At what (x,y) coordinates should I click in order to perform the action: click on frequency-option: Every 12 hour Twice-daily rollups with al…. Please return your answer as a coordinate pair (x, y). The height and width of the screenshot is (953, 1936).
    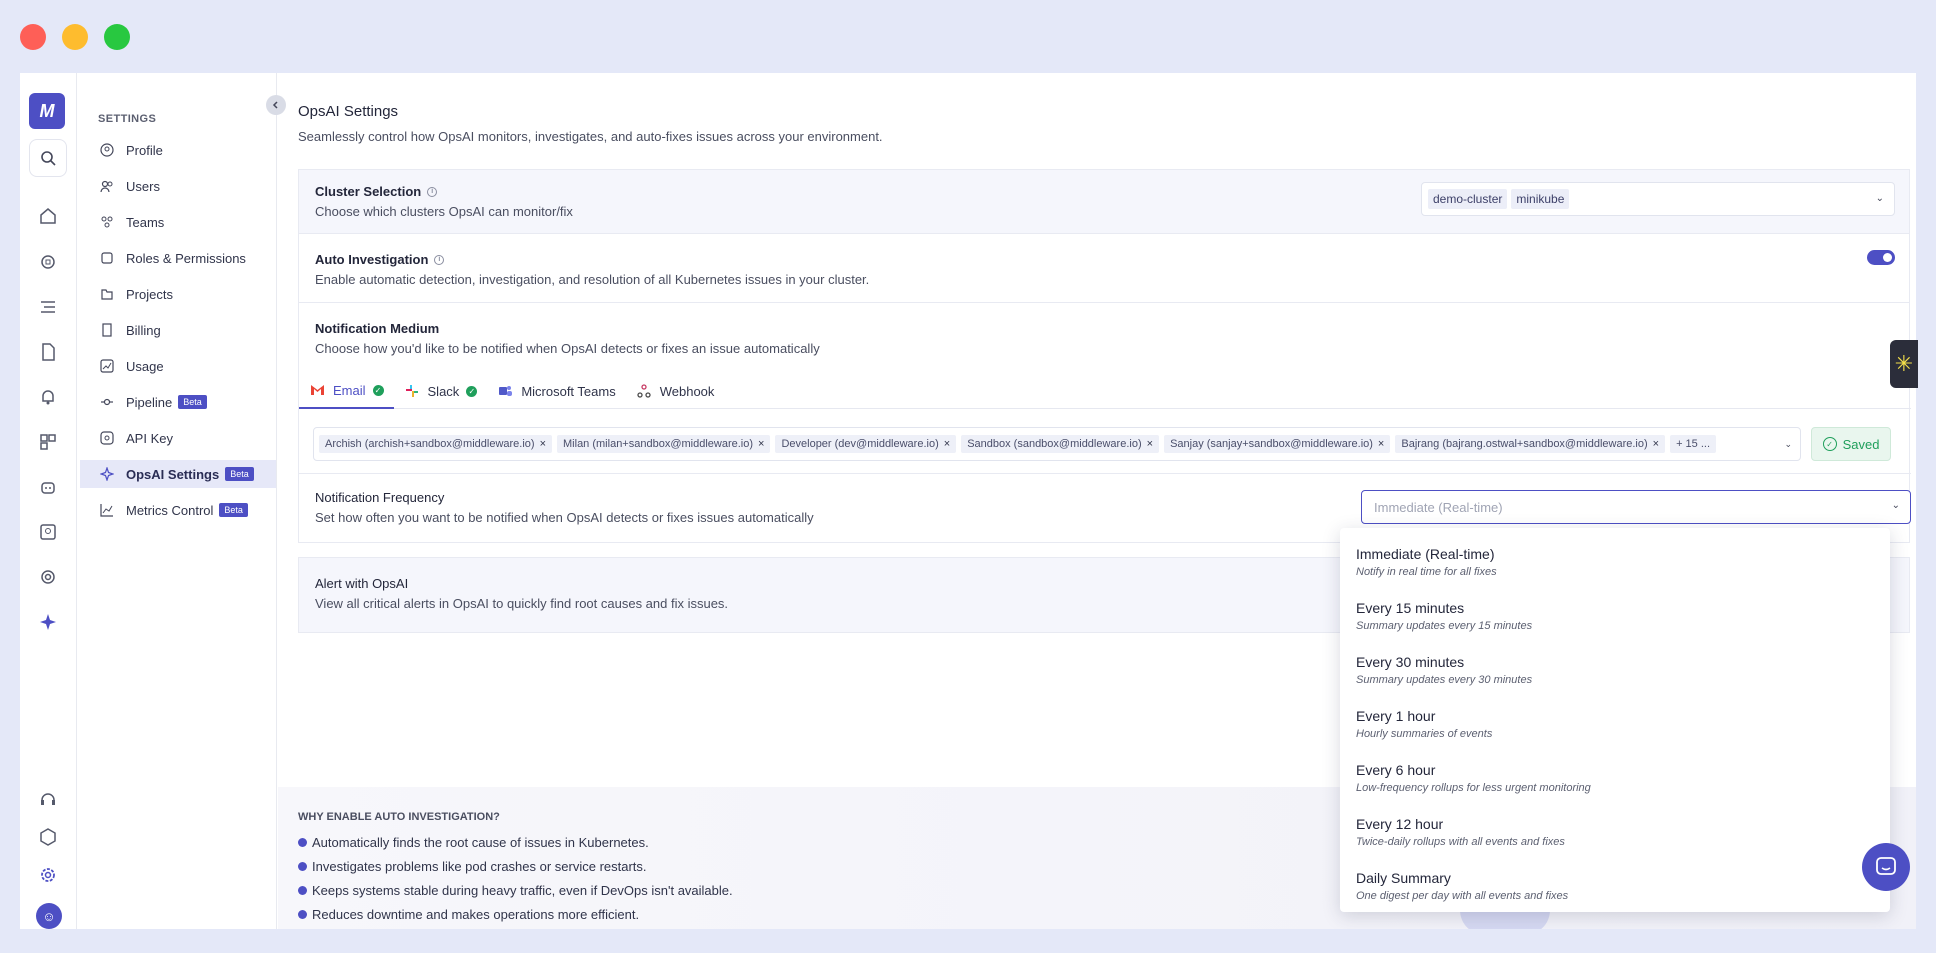
    Looking at the image, I should click on (1616, 832).